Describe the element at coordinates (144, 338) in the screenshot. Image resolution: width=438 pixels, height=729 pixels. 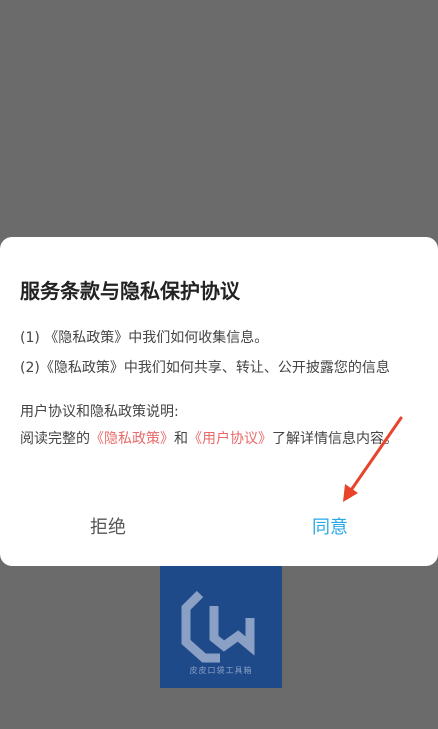
I see `privacy-point-1: (1) 《隐私政策》中我们如何收集信息。` at that location.